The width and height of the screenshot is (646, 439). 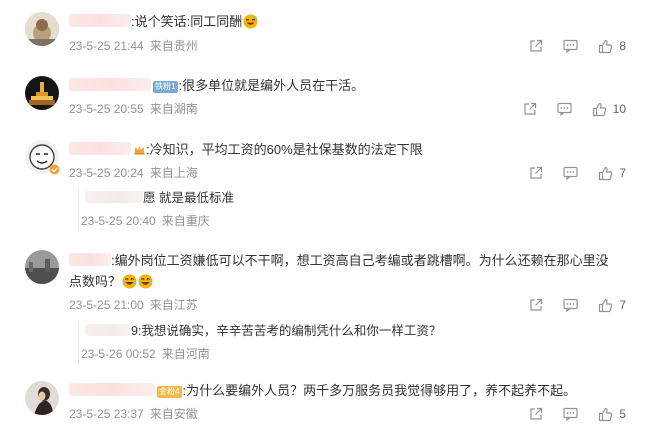 What do you see at coordinates (106, 305) in the screenshot?
I see `comment-date: 23-5-25 21:00` at bounding box center [106, 305].